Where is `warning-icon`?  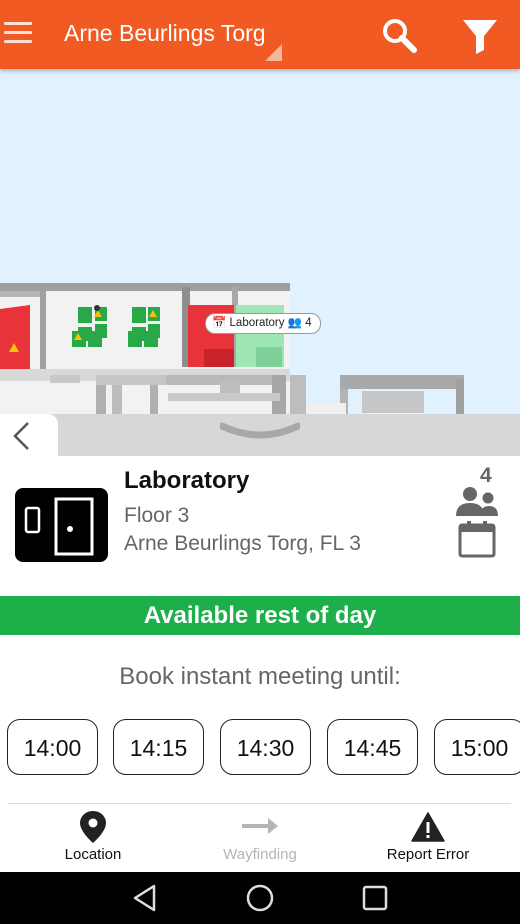 warning-icon is located at coordinates (428, 827).